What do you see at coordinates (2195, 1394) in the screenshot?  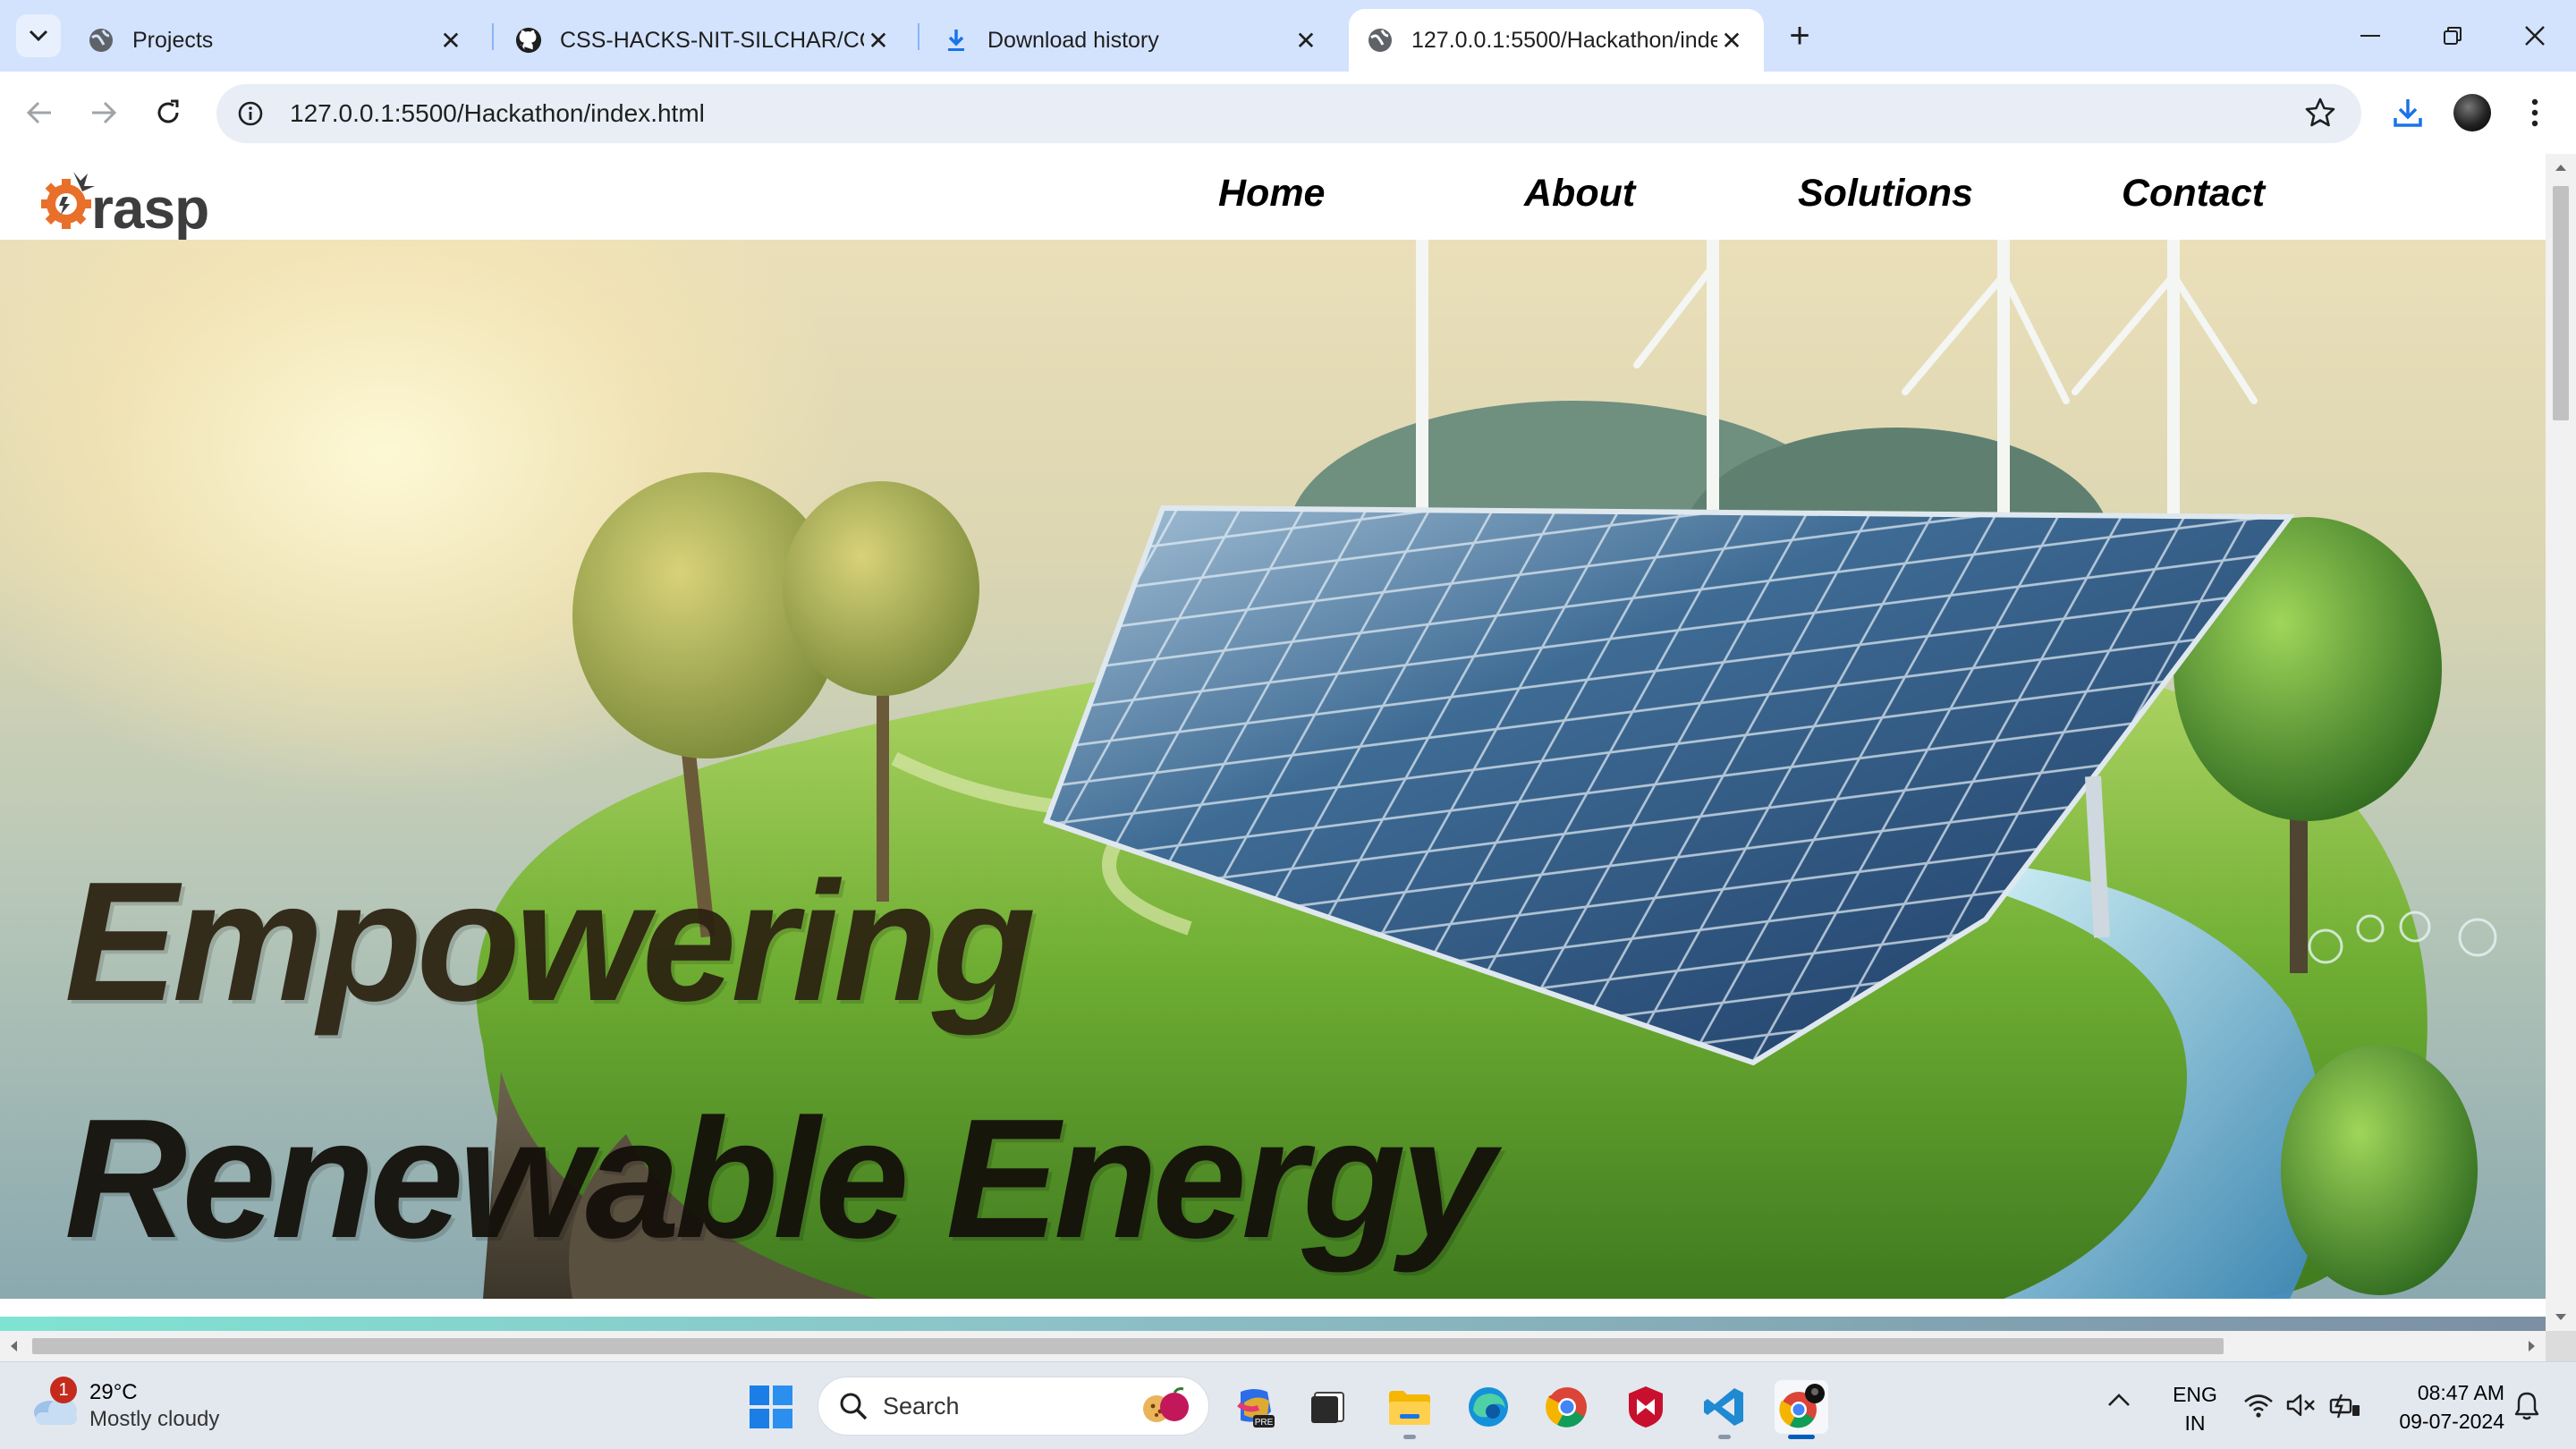 I see `language-code: ENG` at bounding box center [2195, 1394].